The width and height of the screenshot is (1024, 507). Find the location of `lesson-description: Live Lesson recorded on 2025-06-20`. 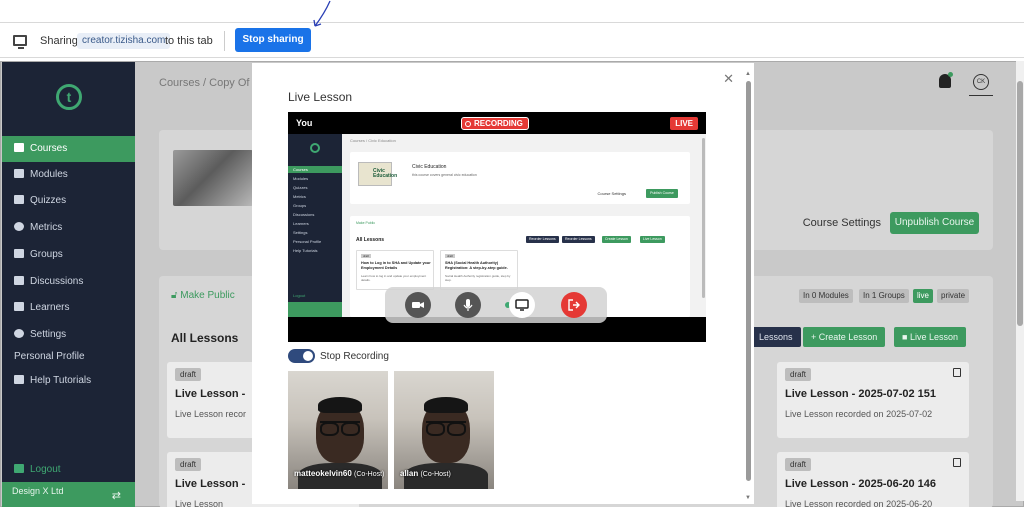

lesson-description: Live Lesson recorded on 2025-06-20 is located at coordinates (859, 503).